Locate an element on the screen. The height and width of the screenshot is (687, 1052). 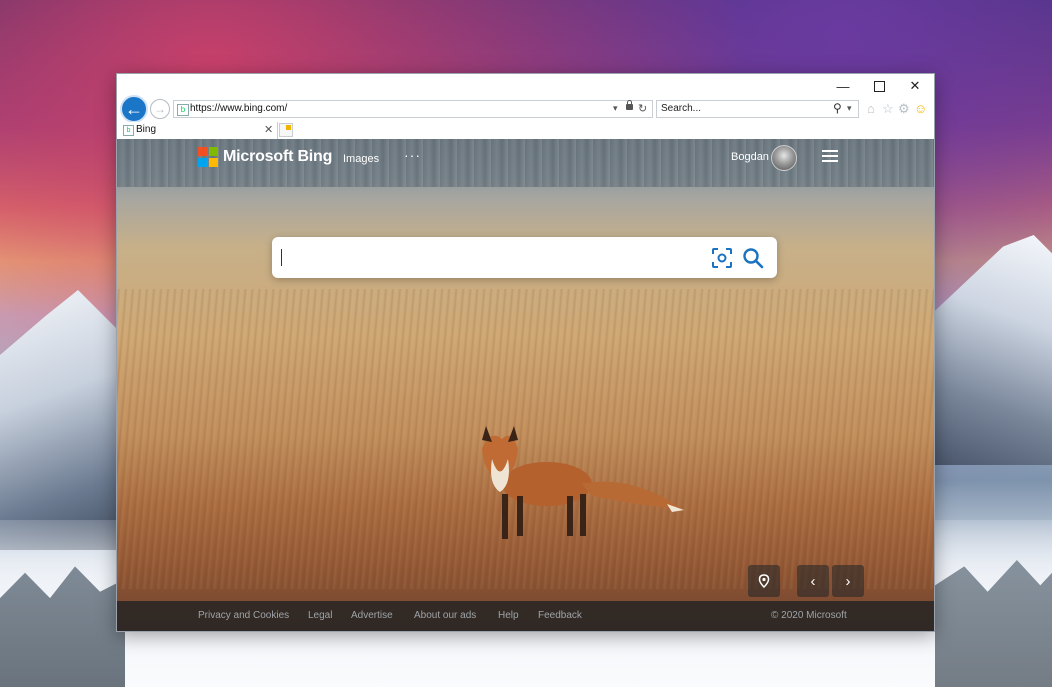
bing-header: Microsoft Bing Images ··· Bogdan is located at coordinates (525, 158).